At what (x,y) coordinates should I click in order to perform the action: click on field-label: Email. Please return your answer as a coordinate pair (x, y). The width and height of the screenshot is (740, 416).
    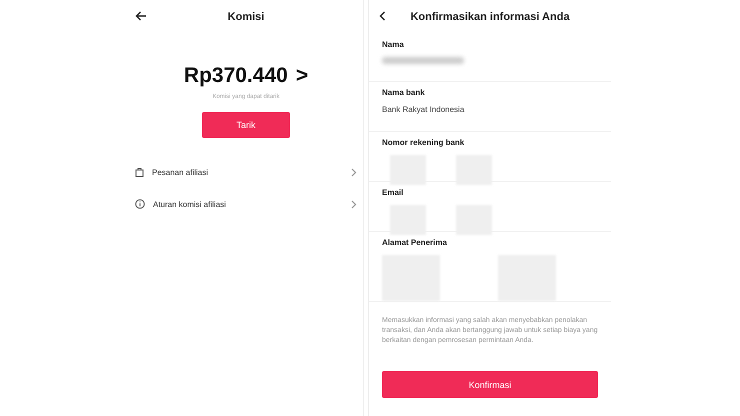
    Looking at the image, I should click on (393, 192).